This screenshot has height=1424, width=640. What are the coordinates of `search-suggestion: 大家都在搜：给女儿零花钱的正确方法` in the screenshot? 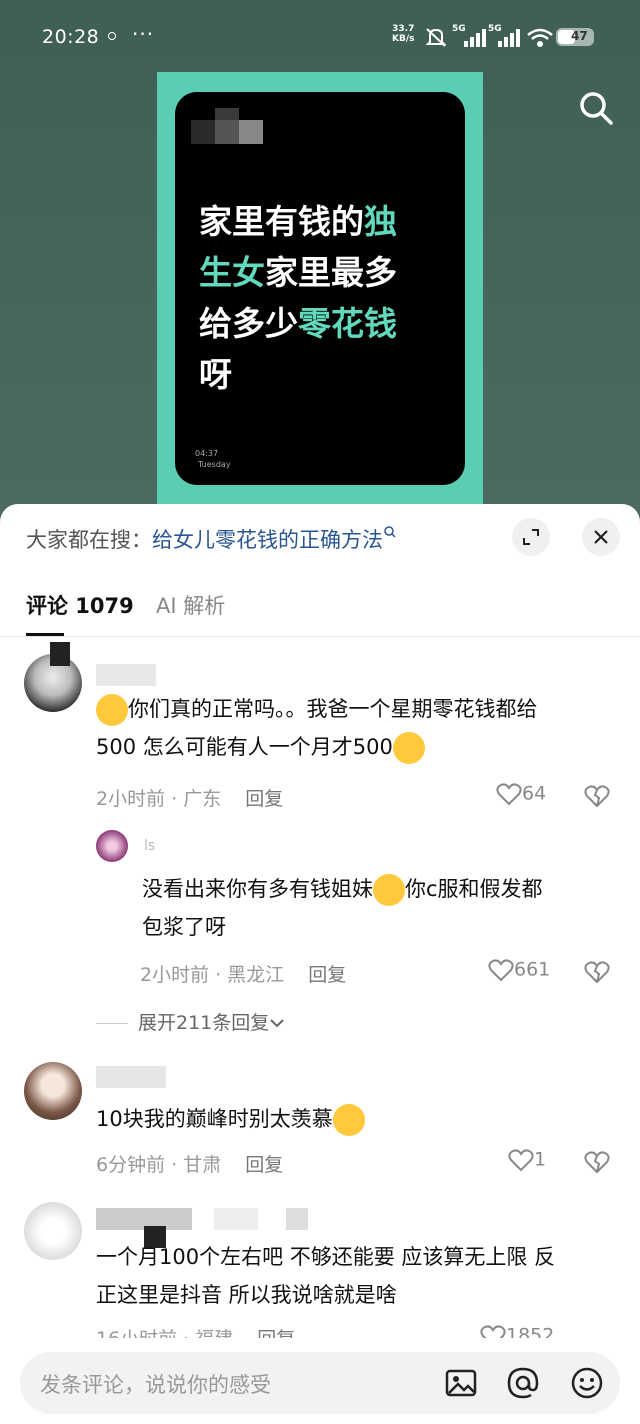 It's located at (211, 539).